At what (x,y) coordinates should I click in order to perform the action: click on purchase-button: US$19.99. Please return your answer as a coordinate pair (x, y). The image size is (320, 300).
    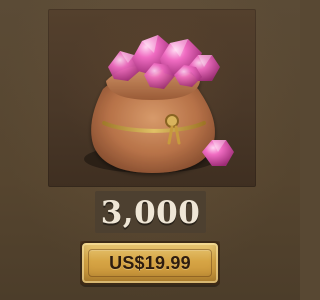
    Looking at the image, I should click on (150, 263).